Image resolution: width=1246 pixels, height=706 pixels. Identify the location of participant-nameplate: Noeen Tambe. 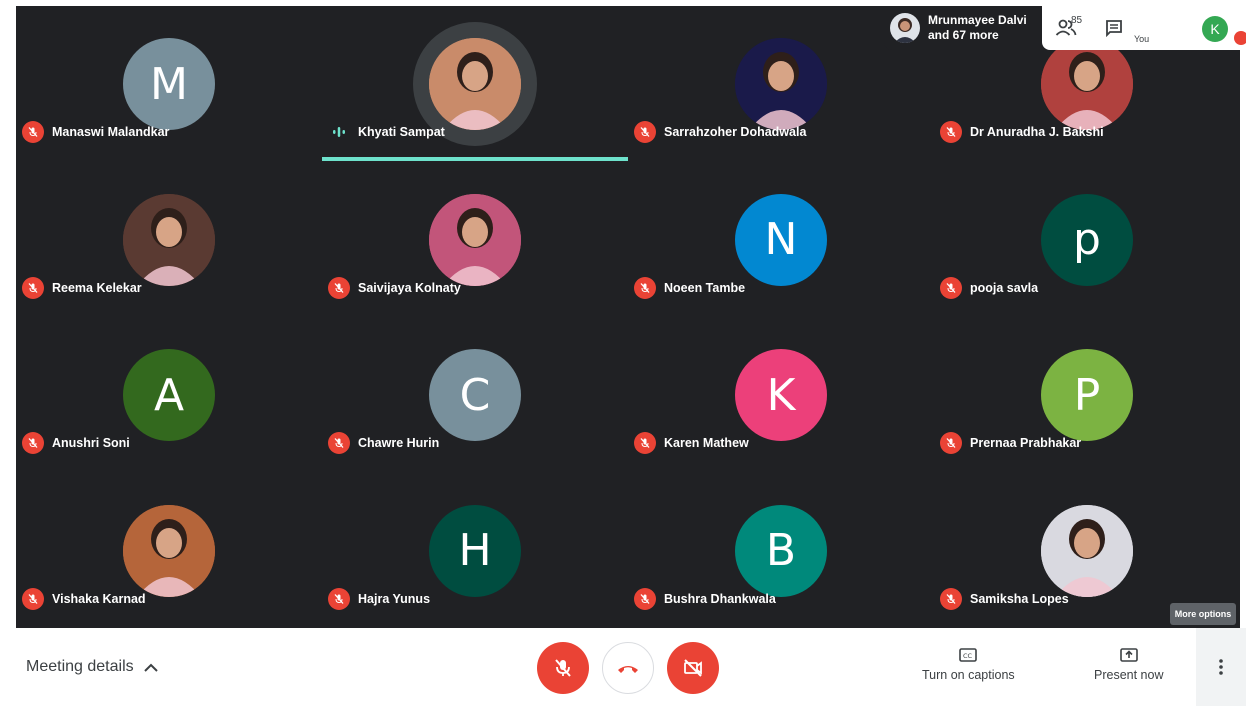
(690, 287).